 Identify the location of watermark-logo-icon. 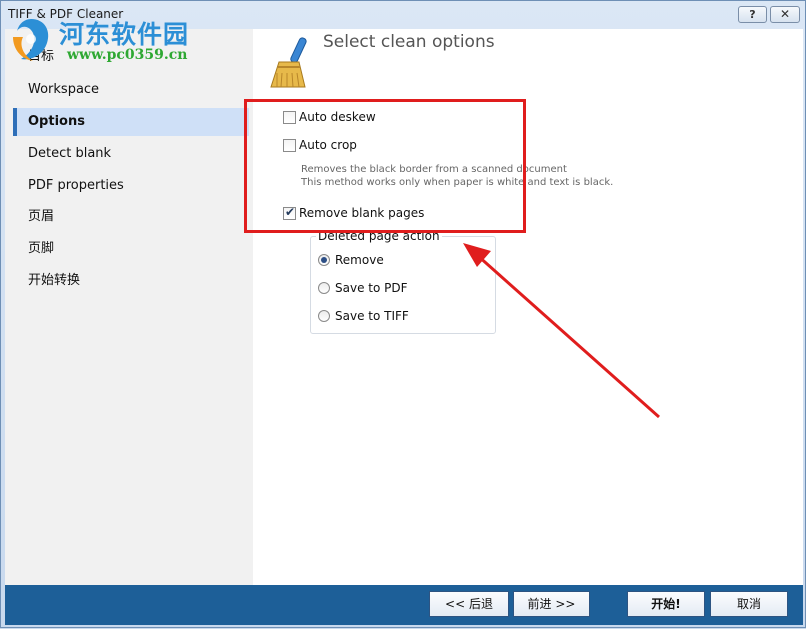
(31, 40).